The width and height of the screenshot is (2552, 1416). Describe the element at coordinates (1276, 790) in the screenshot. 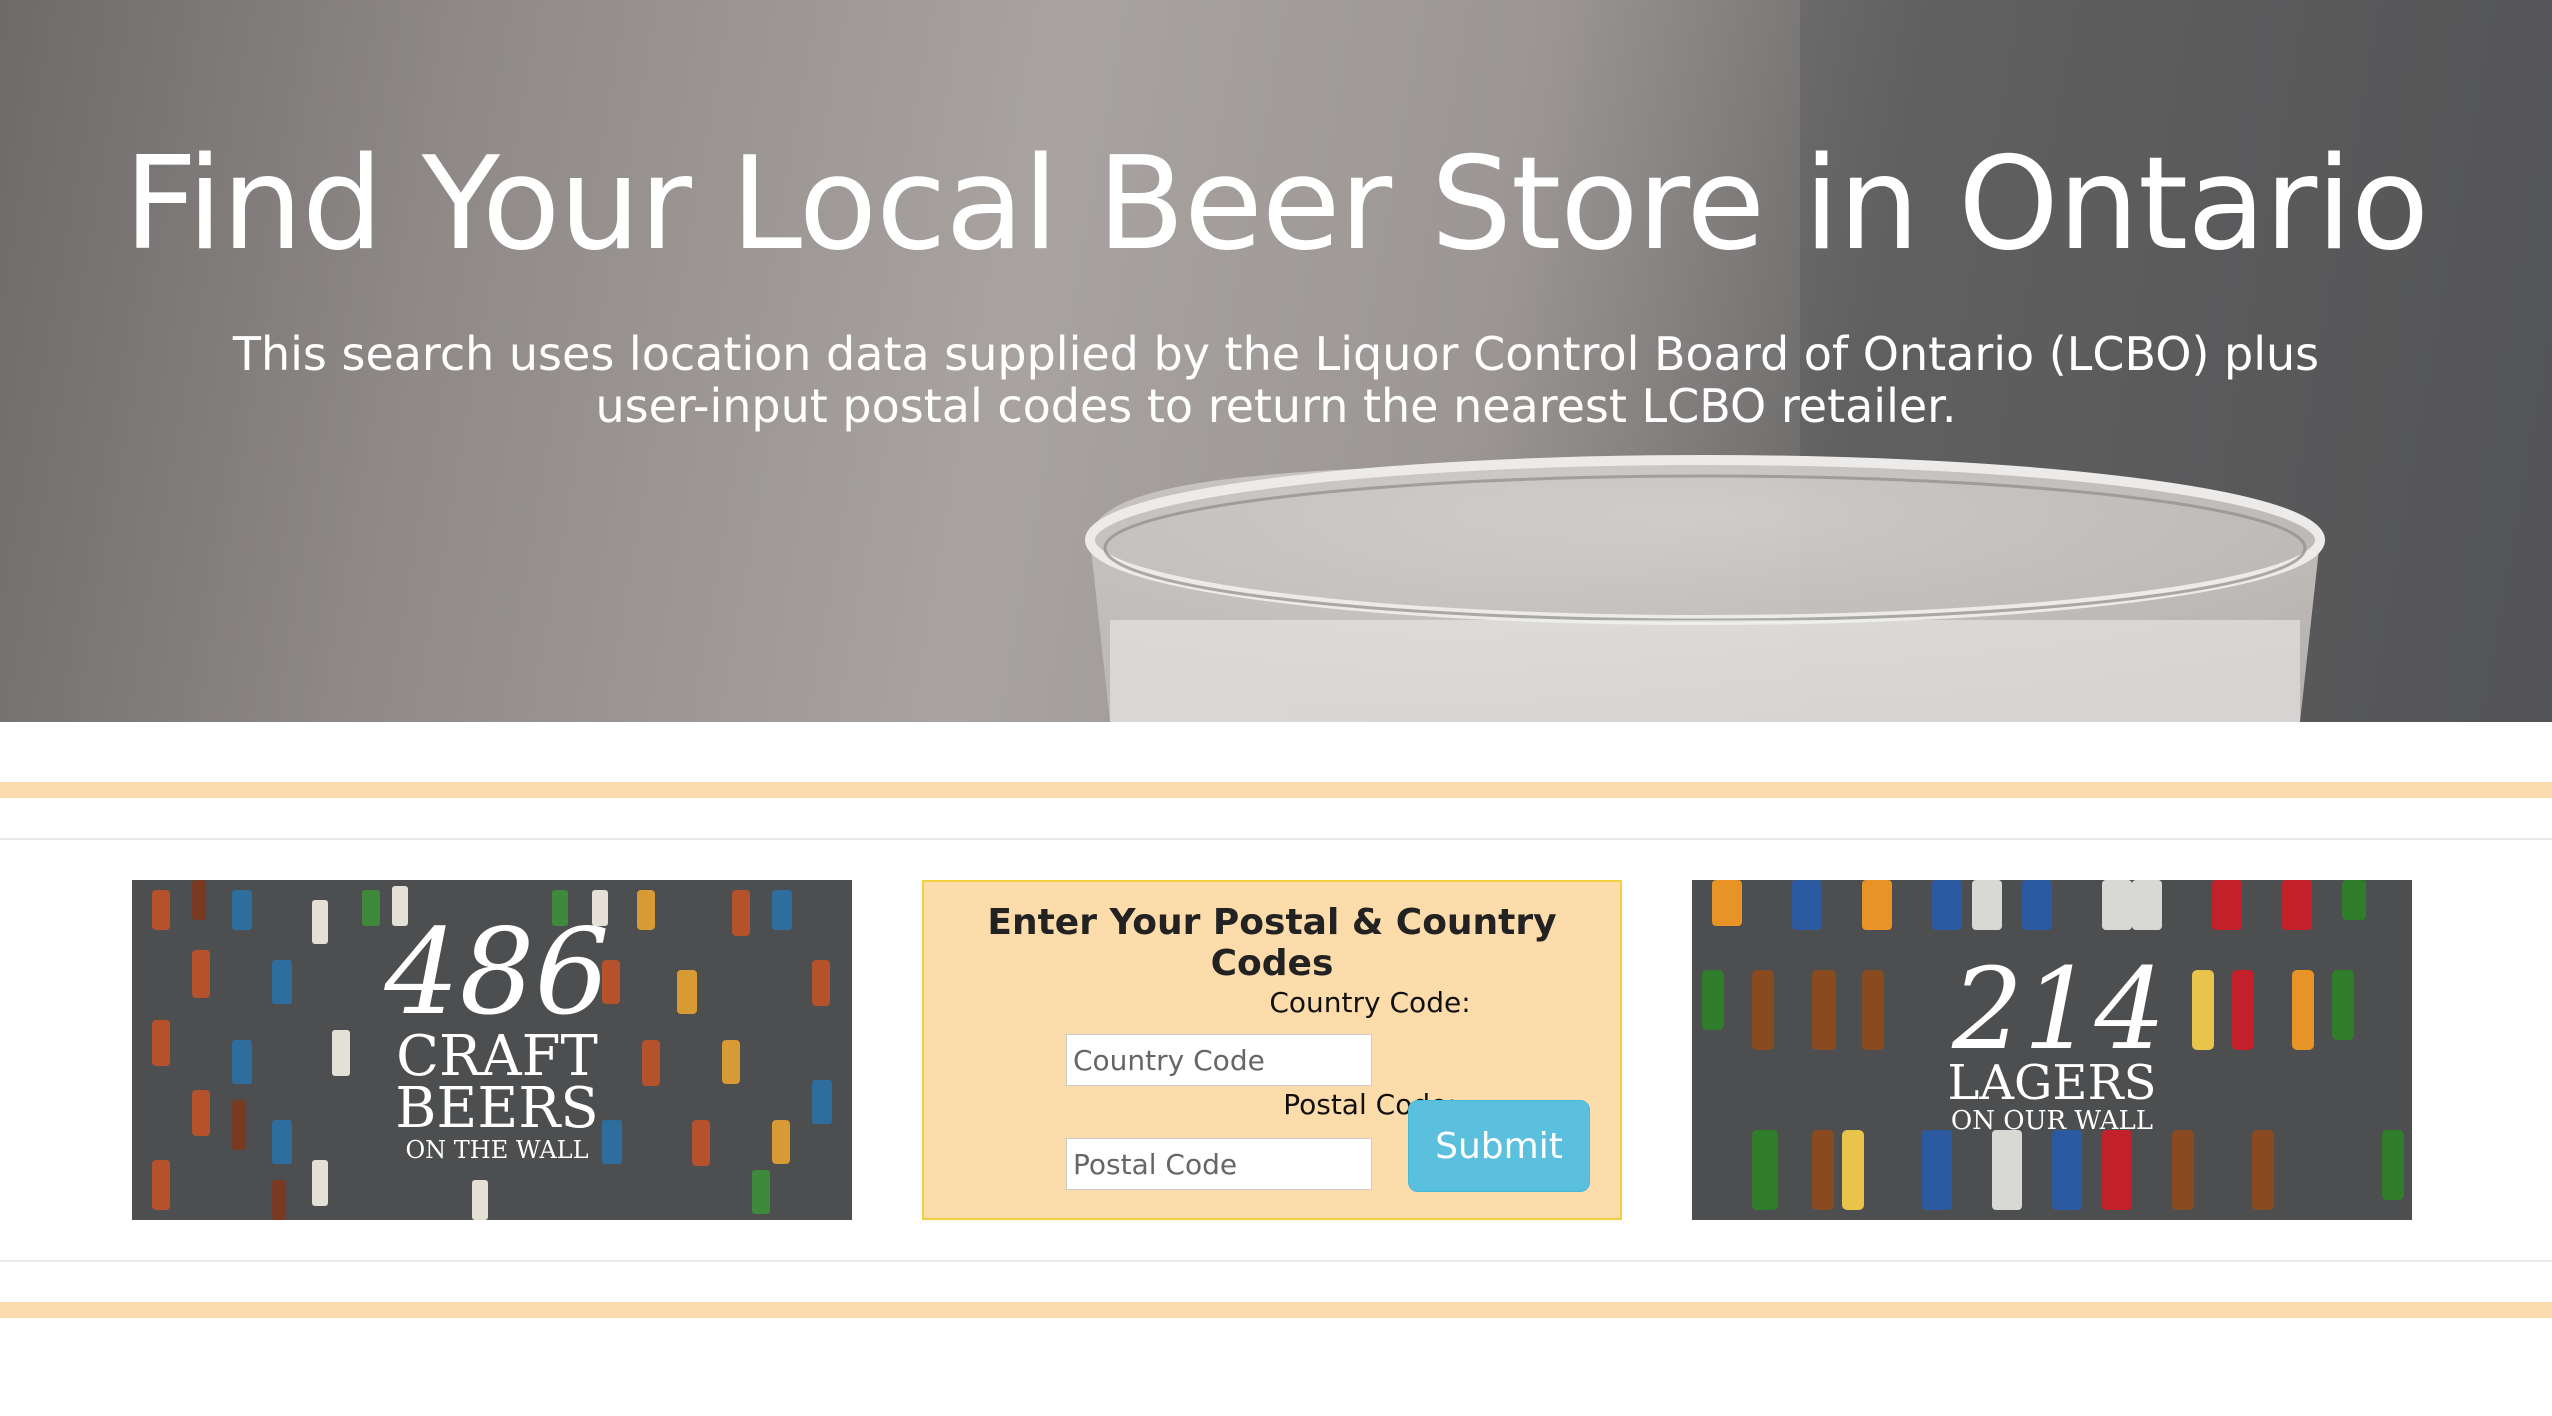

I see `divider-stripe` at that location.